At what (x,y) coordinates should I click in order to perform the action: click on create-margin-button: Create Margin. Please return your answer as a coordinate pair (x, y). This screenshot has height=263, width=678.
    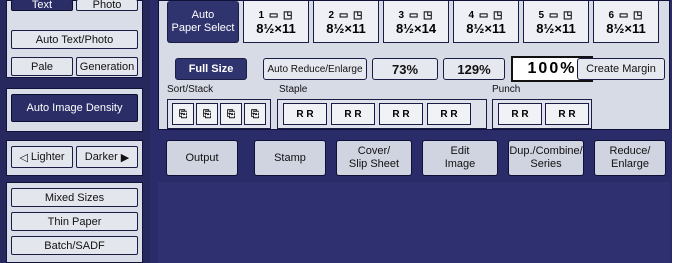
    Looking at the image, I should click on (621, 69).